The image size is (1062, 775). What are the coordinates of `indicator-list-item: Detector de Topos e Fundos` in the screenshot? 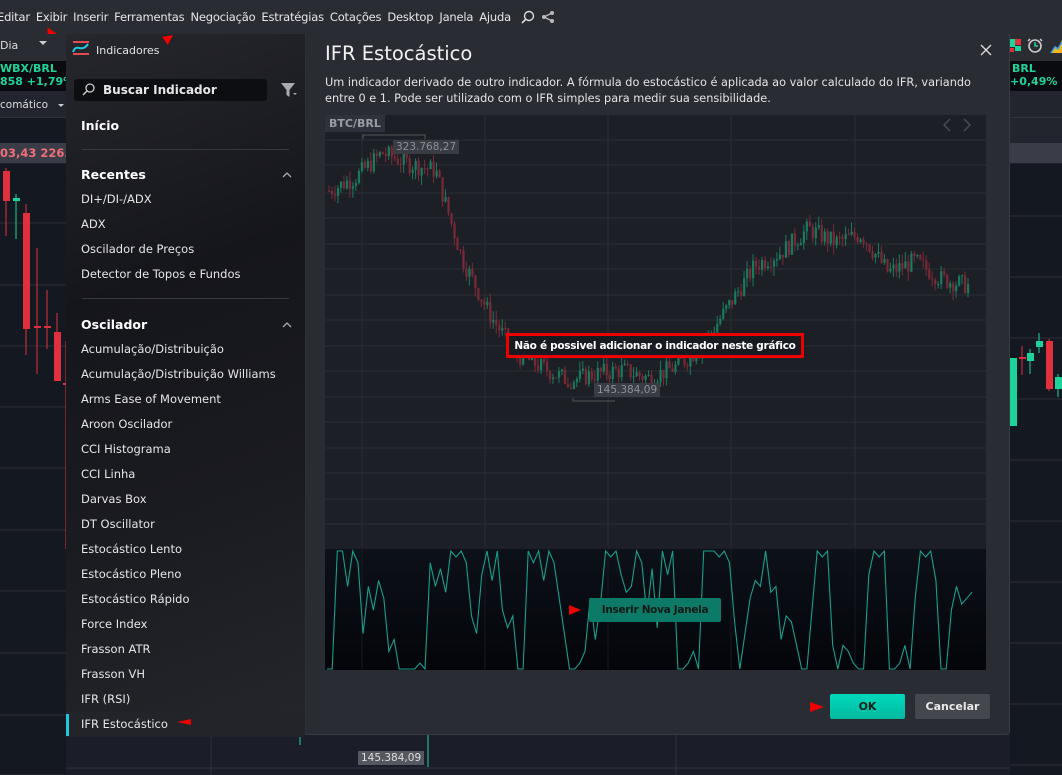 It's located at (161, 274).